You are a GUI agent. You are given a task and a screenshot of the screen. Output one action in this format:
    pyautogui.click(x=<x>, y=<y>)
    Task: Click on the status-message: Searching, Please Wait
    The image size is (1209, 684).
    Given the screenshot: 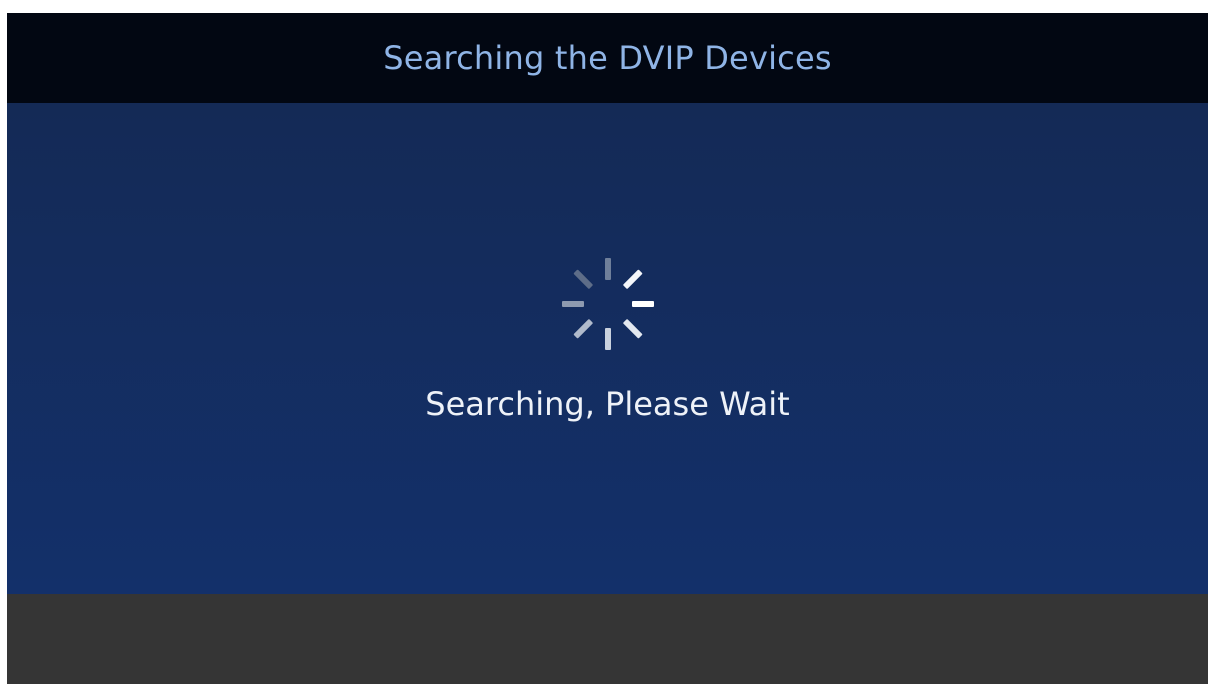 What is the action you would take?
    pyautogui.click(x=607, y=404)
    